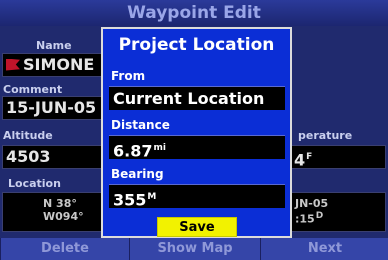 This screenshot has height=260, width=388. I want to click on bearing-label: Bearing, so click(137, 174).